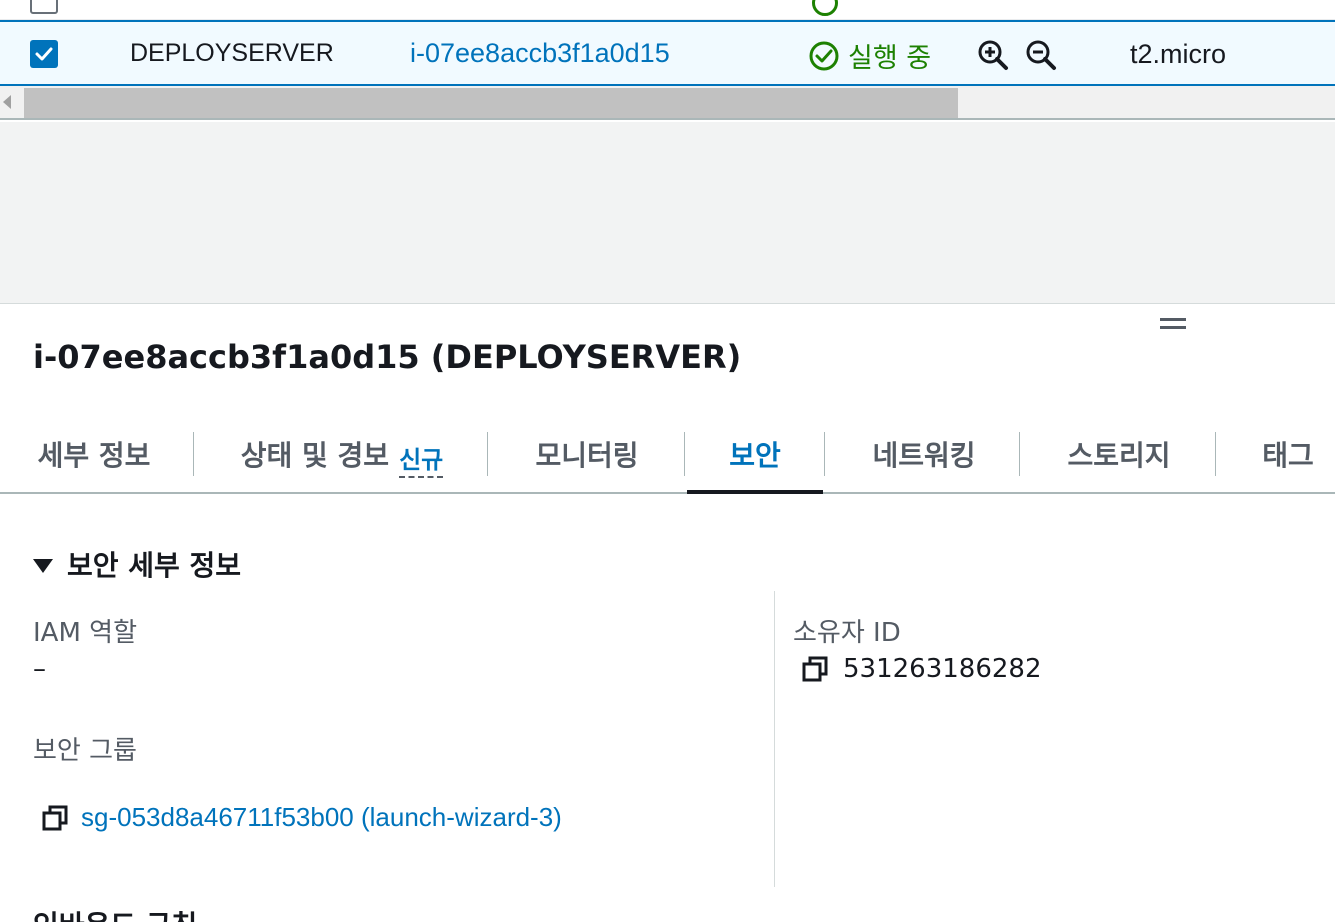  What do you see at coordinates (421, 459) in the screenshot?
I see `new-badge: 신규` at bounding box center [421, 459].